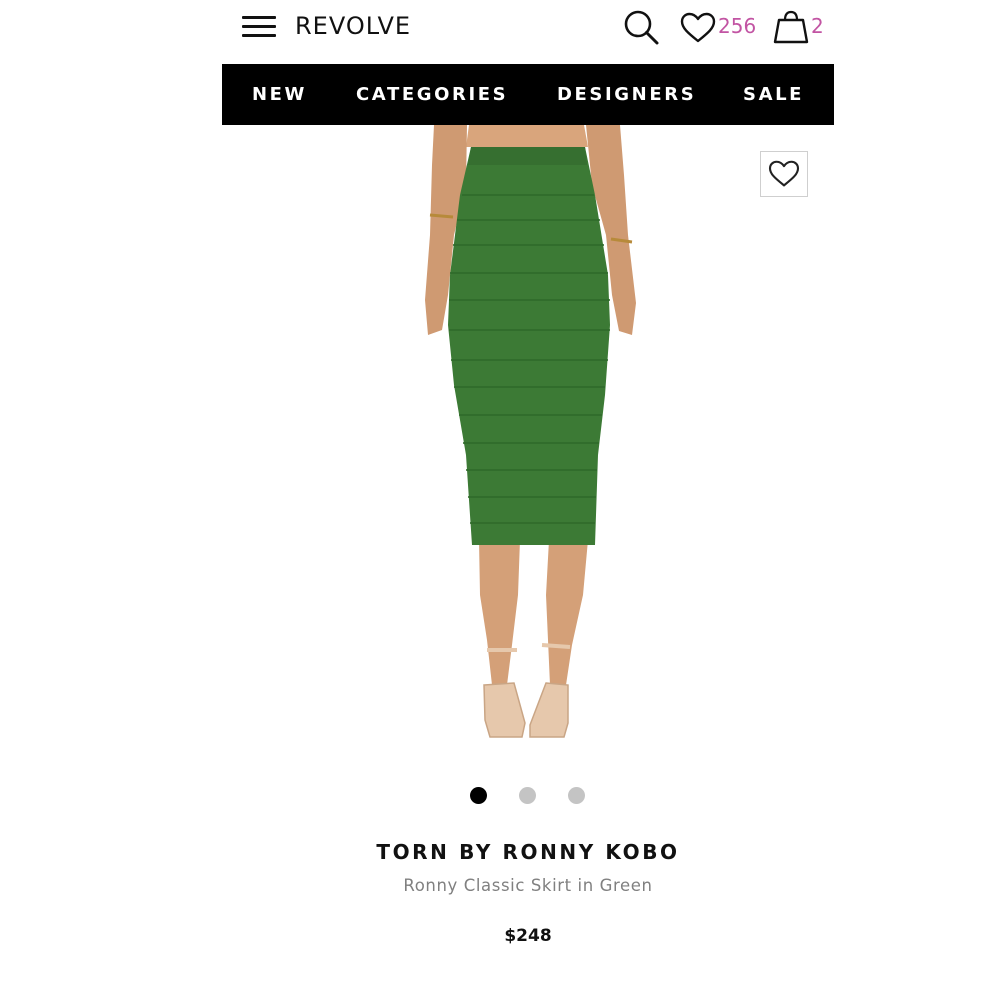  Describe the element at coordinates (528, 30) in the screenshot. I see `top-header: REVOLVE 256 2` at that location.